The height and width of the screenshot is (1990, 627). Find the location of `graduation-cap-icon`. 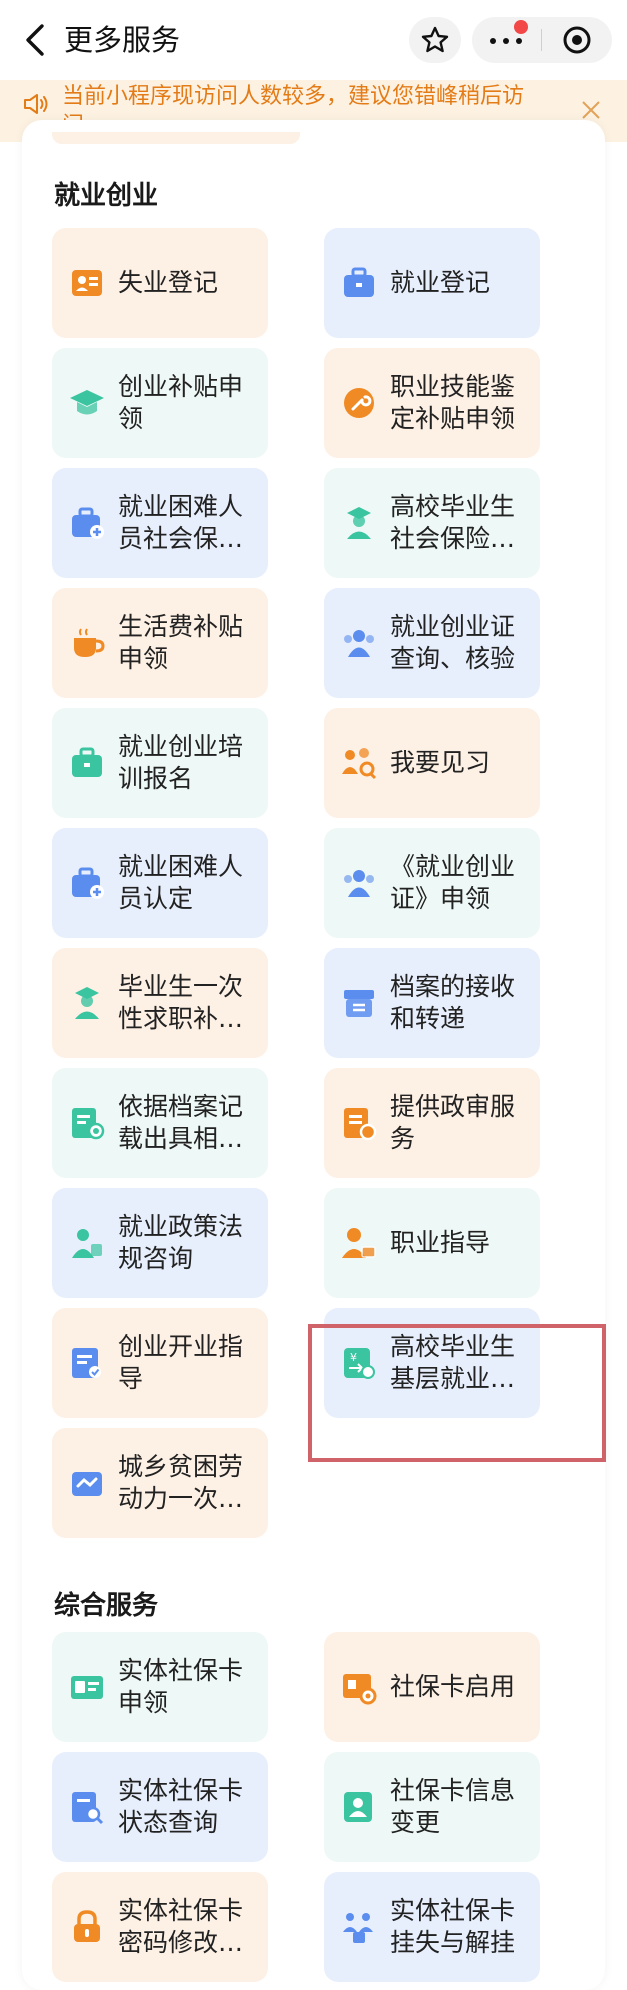

graduation-cap-icon is located at coordinates (87, 402).